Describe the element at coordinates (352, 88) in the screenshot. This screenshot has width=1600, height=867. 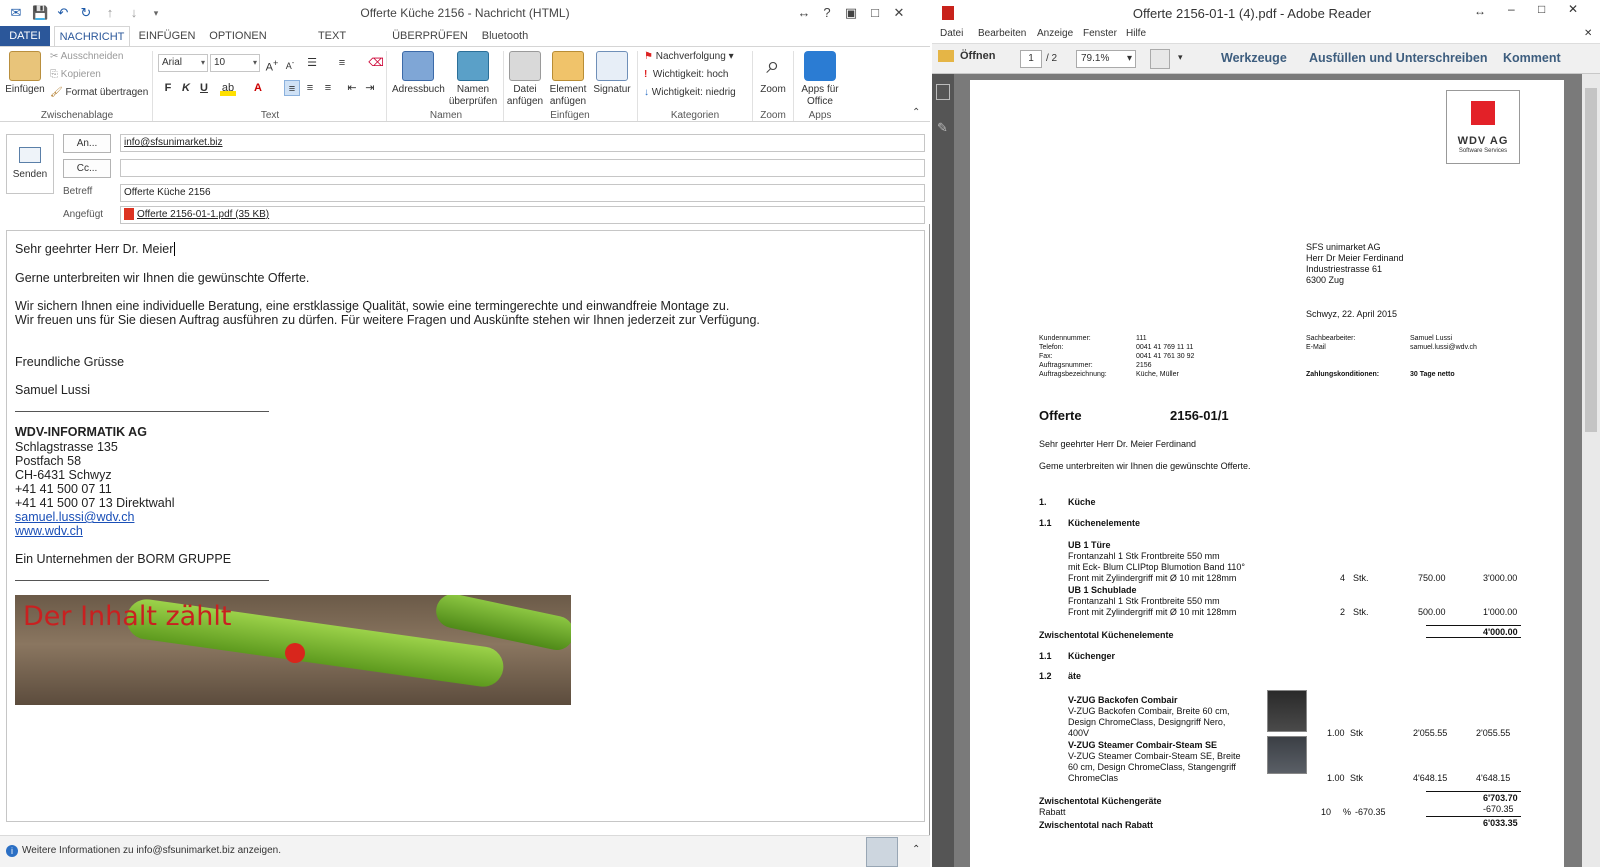
I see `decrease-indent-icon: ⇤` at that location.